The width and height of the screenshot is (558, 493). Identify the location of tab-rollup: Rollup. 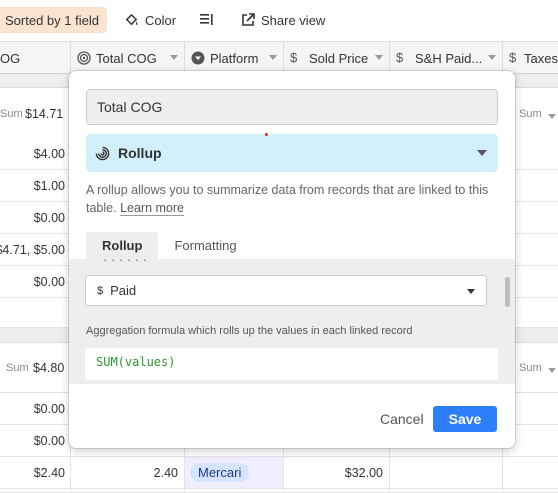
(122, 245).